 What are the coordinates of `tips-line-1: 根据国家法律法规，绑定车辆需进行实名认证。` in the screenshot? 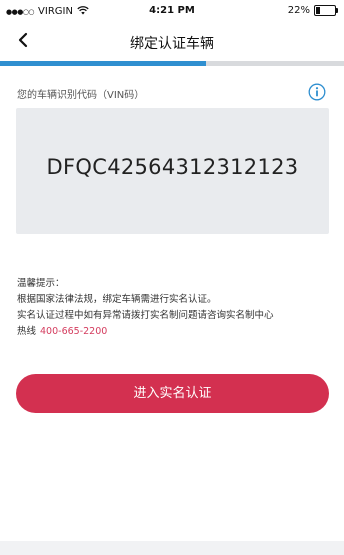 It's located at (117, 299).